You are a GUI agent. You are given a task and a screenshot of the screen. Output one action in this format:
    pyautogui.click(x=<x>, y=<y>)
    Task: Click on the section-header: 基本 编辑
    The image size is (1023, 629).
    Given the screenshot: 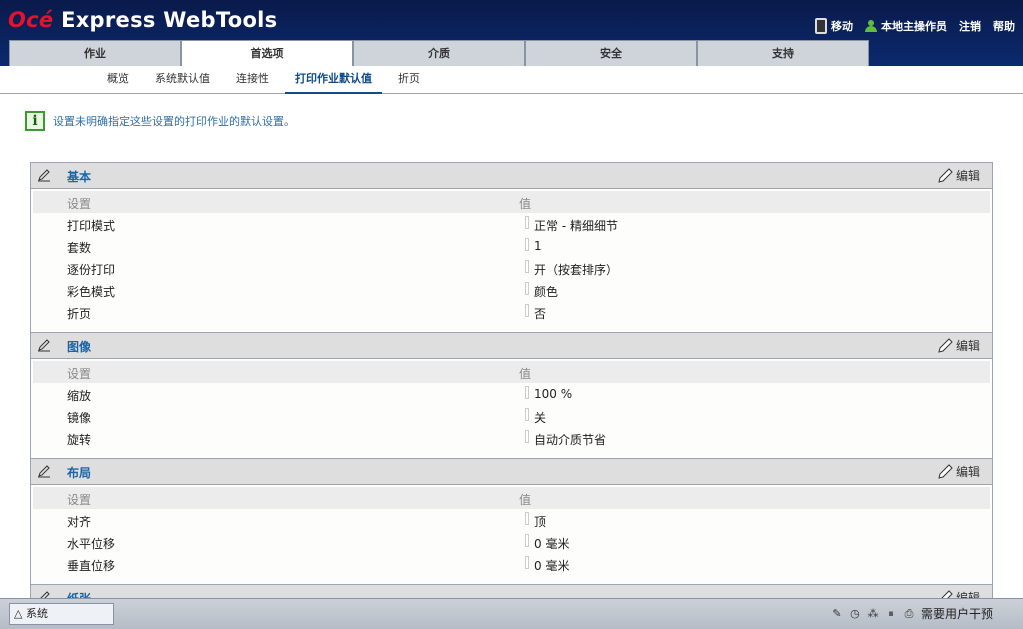 What is the action you would take?
    pyautogui.click(x=511, y=176)
    